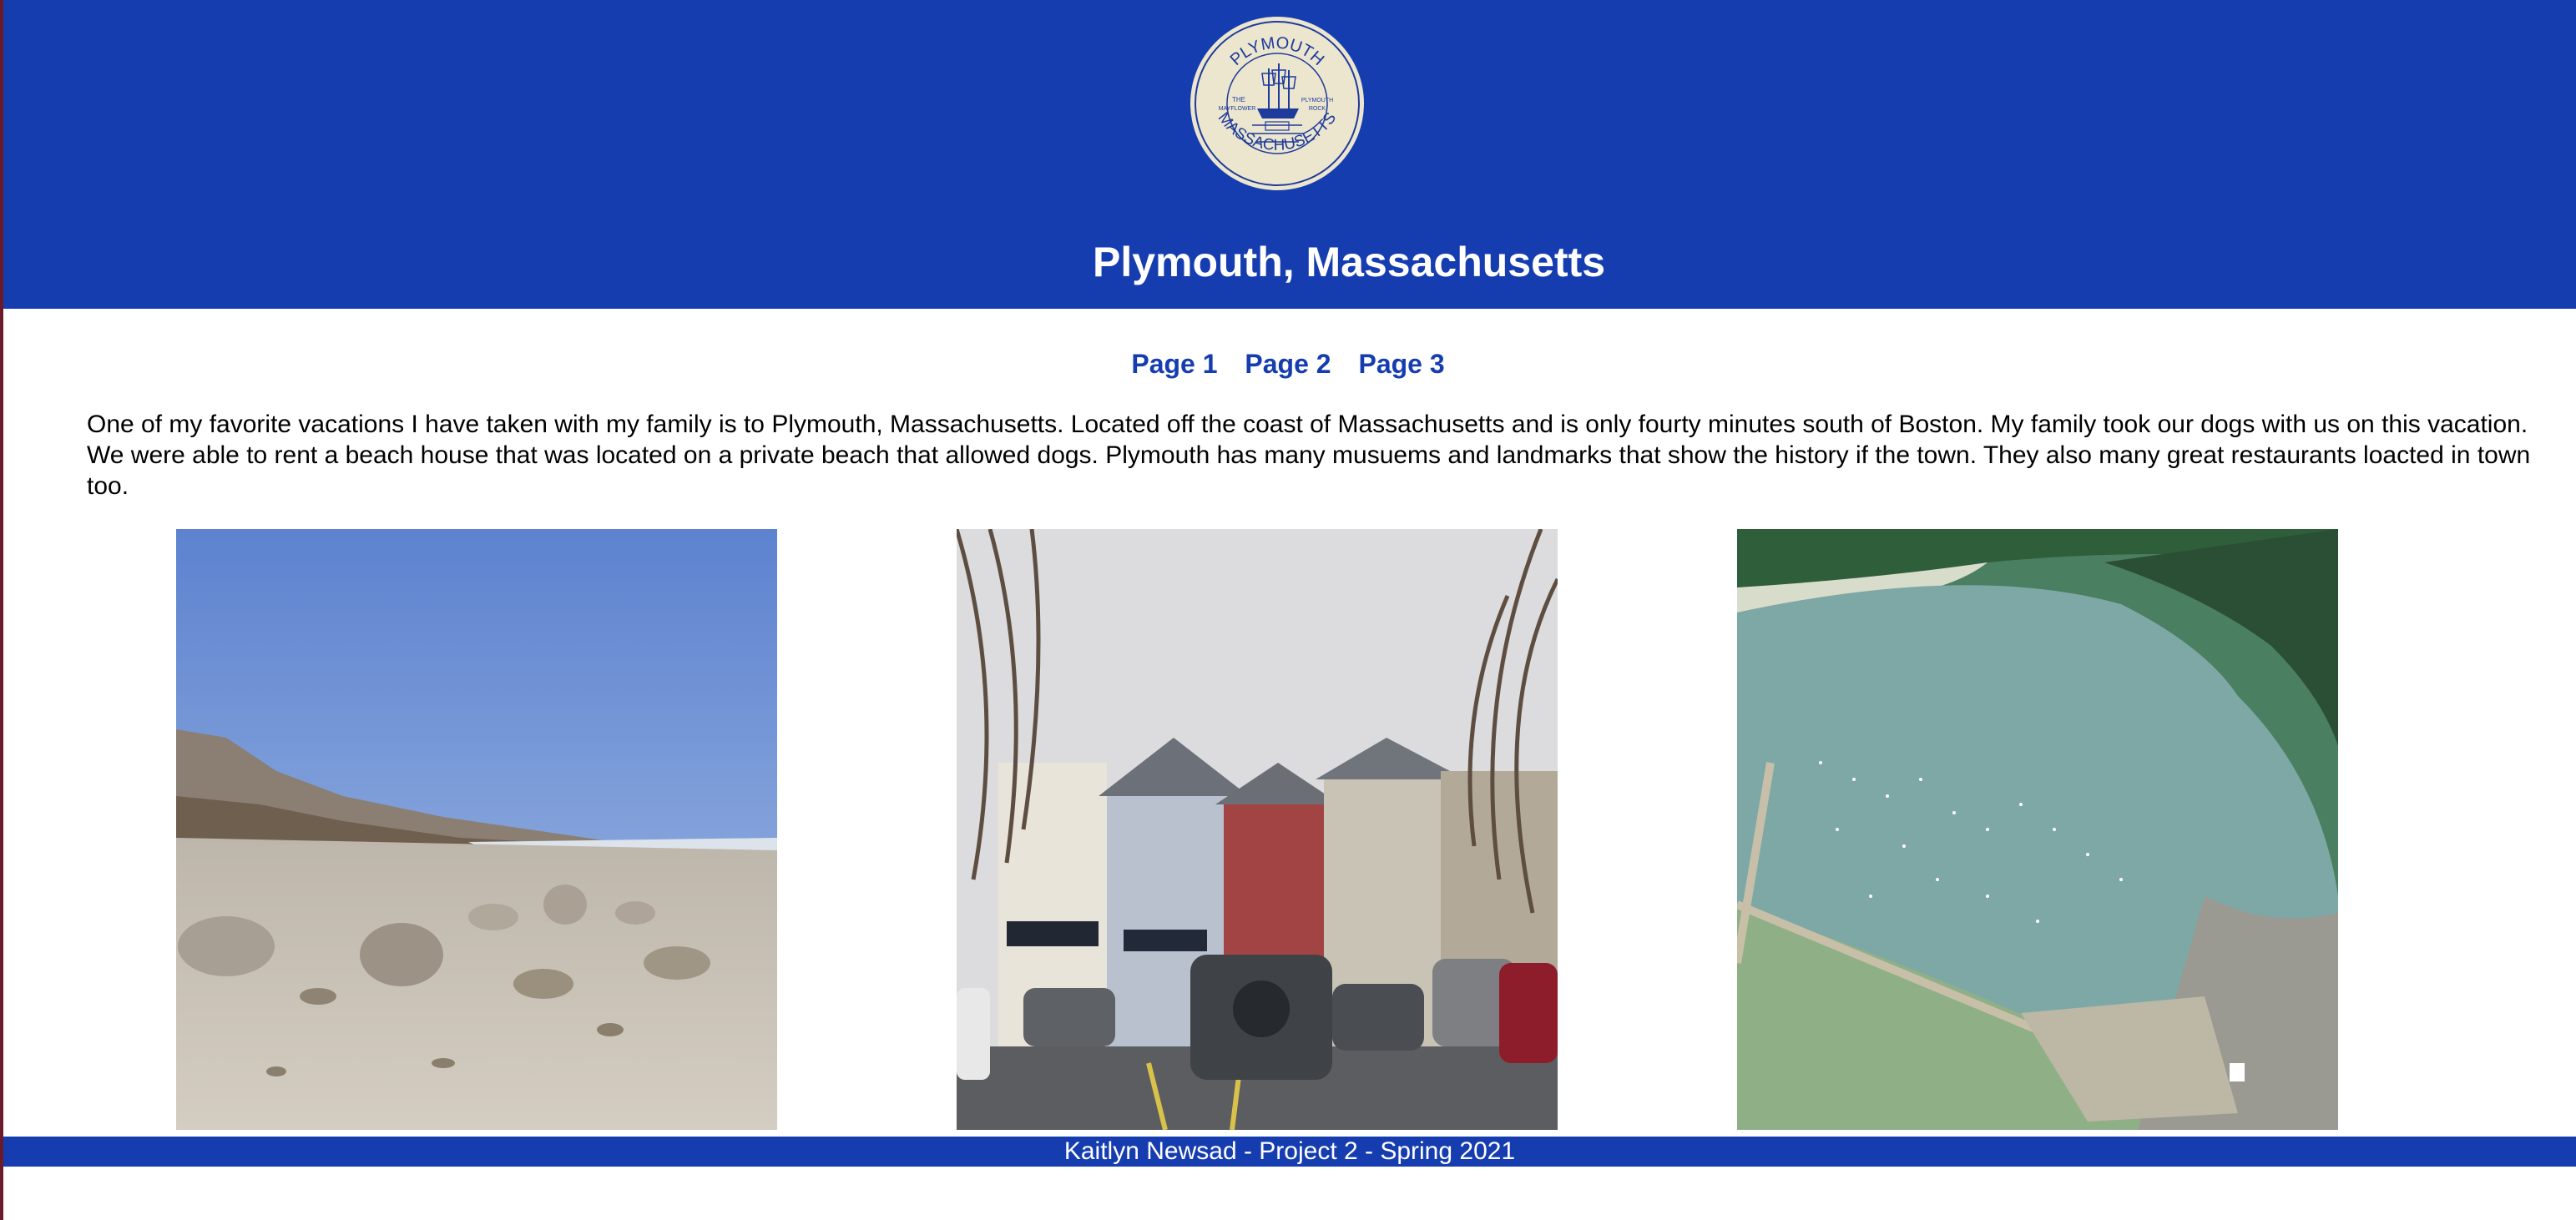  Describe the element at coordinates (1401, 364) in the screenshot. I see `nav-link-page-3: Page 3` at that location.